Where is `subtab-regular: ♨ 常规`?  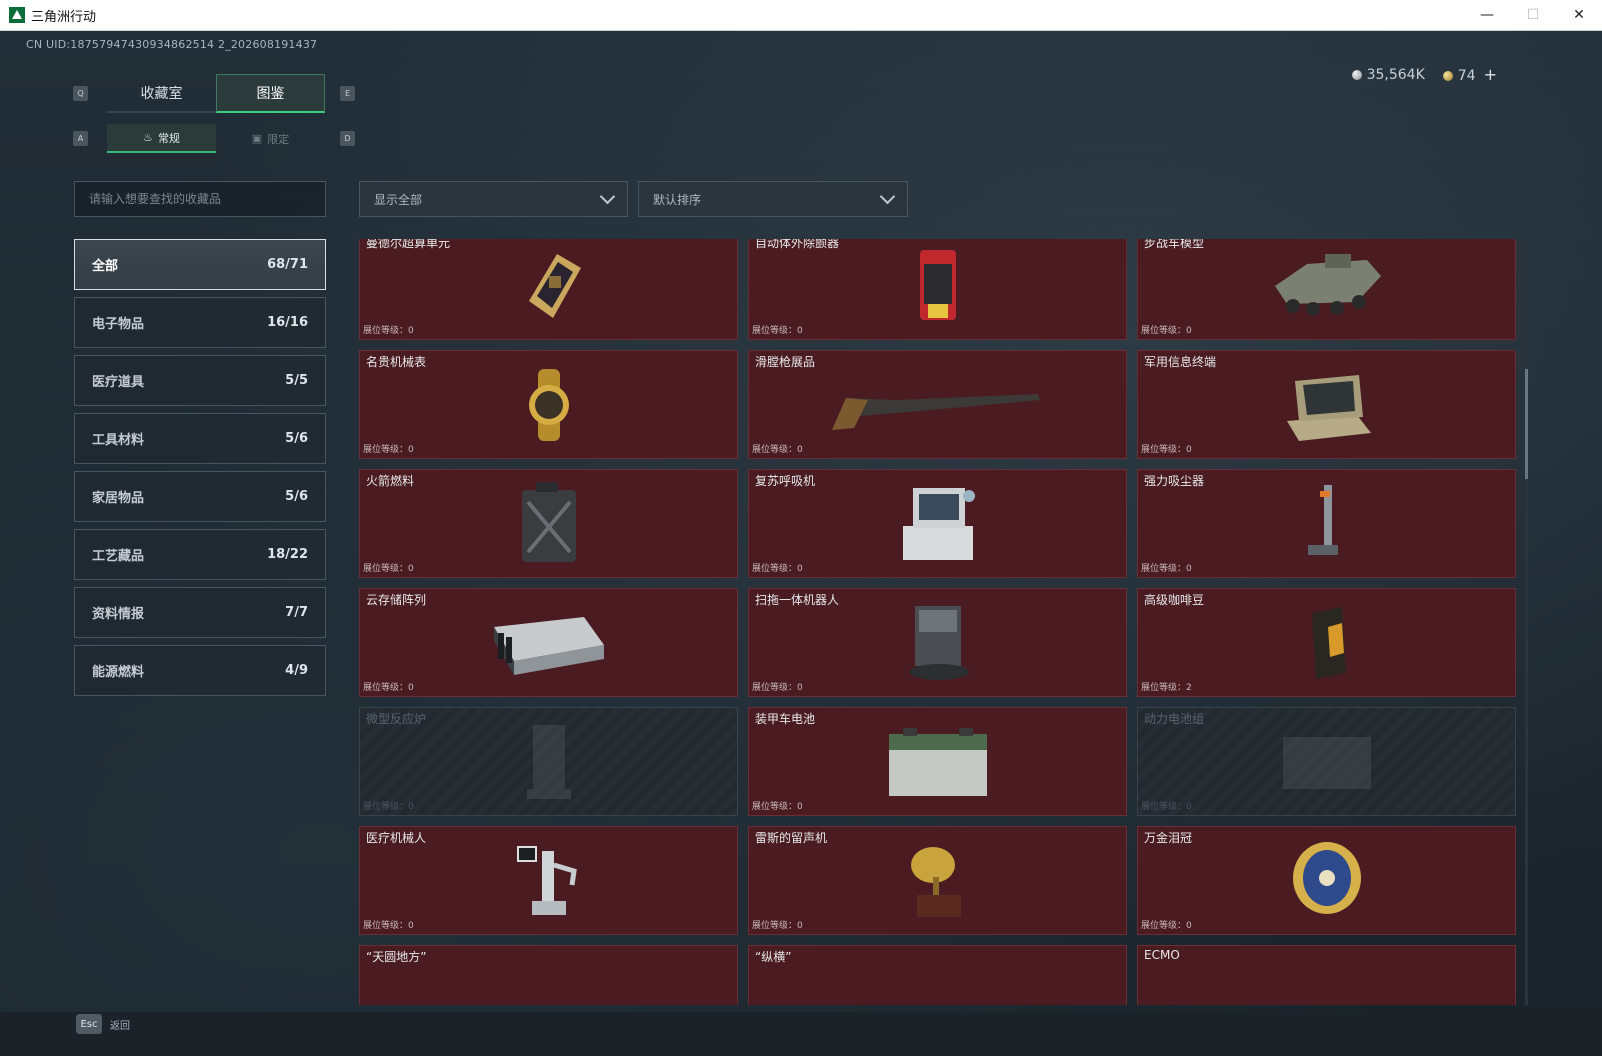
subtab-regular: ♨ 常规 is located at coordinates (161, 138).